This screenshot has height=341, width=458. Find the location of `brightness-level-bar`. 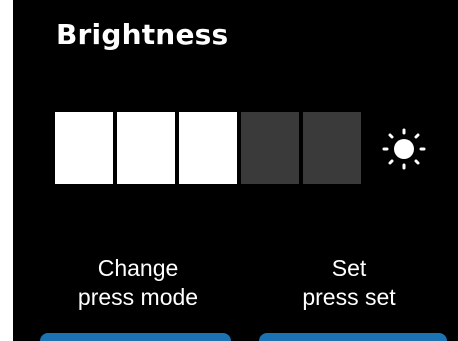

brightness-level-bar is located at coordinates (208, 148).